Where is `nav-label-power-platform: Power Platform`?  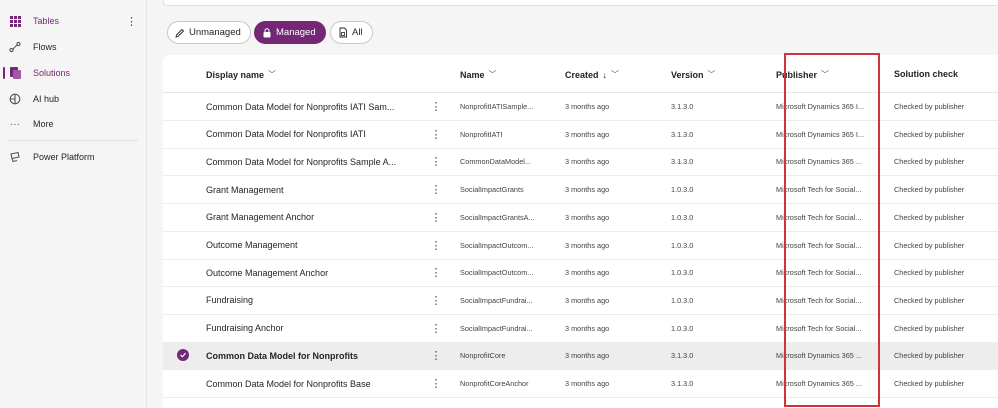 nav-label-power-platform: Power Platform is located at coordinates (64, 157).